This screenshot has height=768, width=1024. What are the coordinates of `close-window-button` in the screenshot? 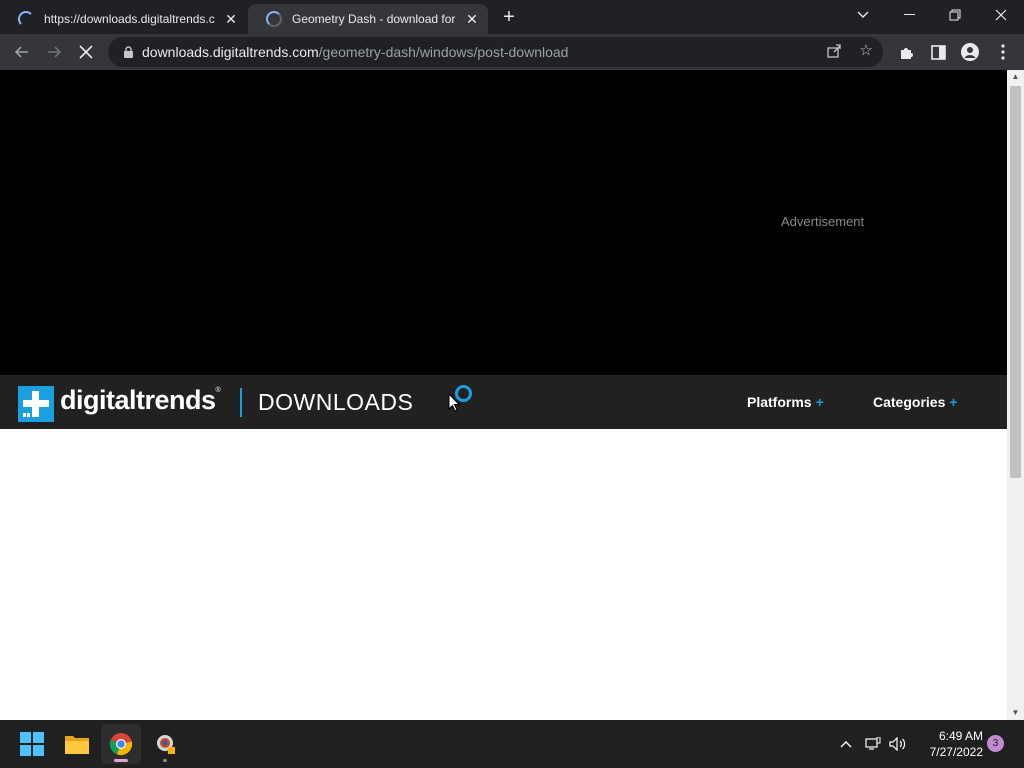 It's located at (1001, 15).